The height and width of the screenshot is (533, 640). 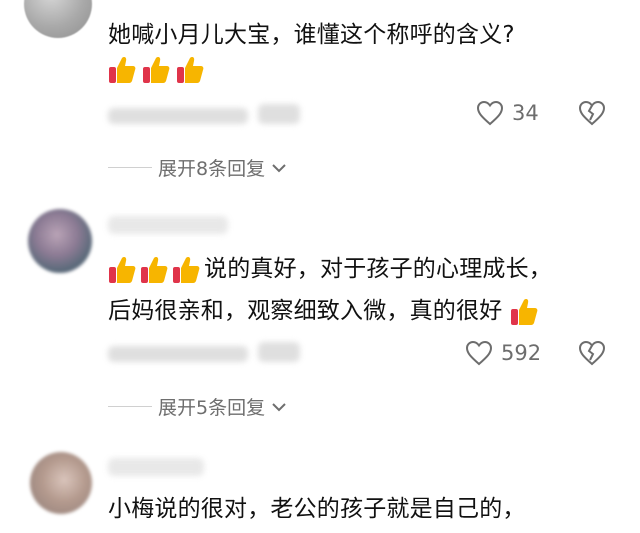 What do you see at coordinates (212, 408) in the screenshot?
I see `expand-replies-label: 展开5条回复` at bounding box center [212, 408].